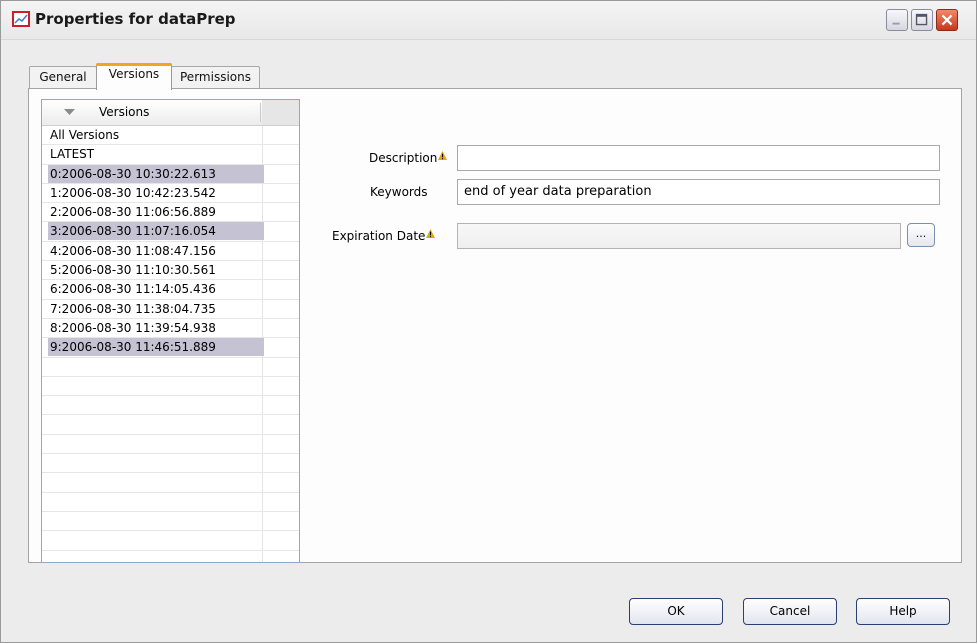  What do you see at coordinates (135, 19) in the screenshot?
I see `window-title: Properties for dataPrep` at bounding box center [135, 19].